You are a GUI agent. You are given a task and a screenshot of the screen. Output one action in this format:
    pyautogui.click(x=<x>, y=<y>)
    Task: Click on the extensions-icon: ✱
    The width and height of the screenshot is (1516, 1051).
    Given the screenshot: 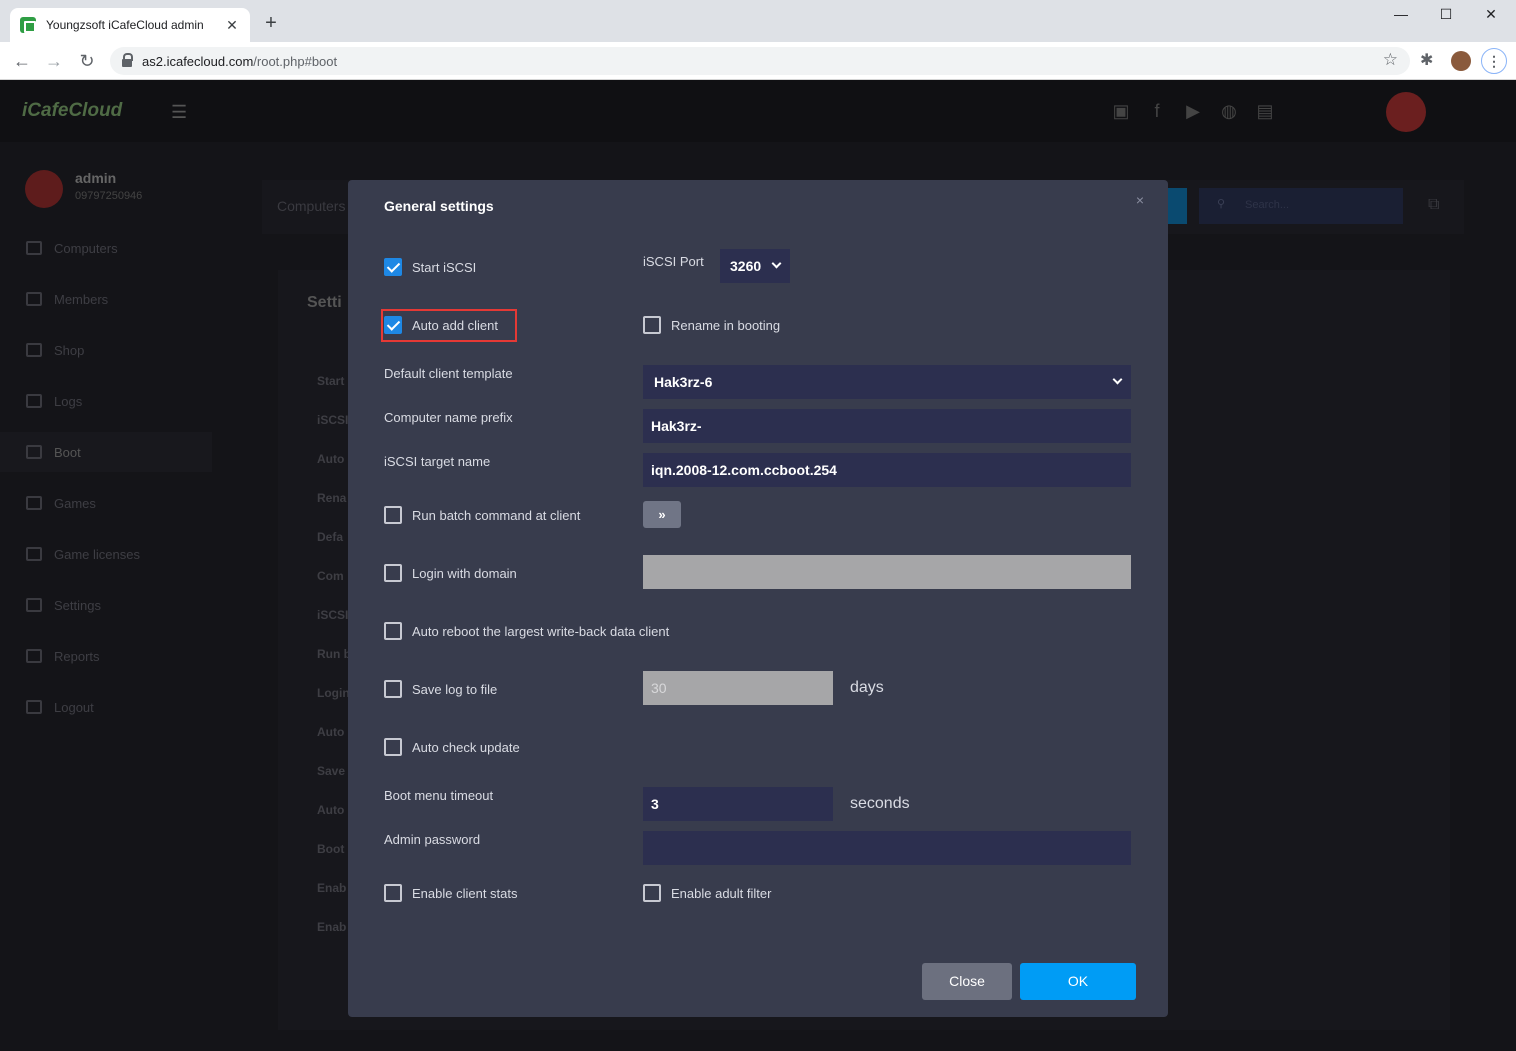 What is the action you would take?
    pyautogui.click(x=1426, y=60)
    